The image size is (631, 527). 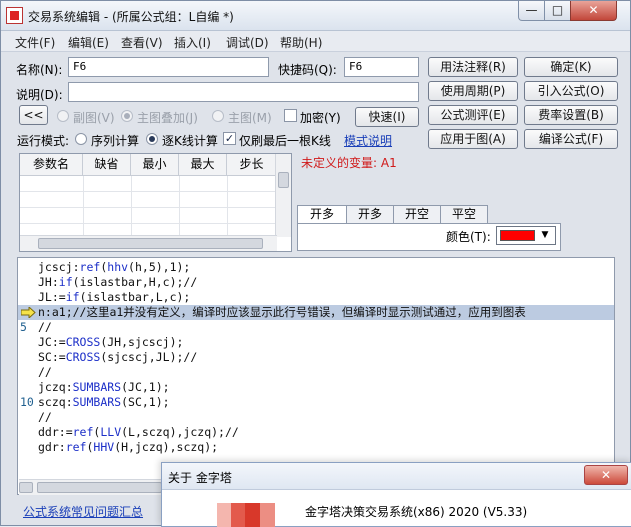 What do you see at coordinates (246, 515) in the screenshot?
I see `product-logo` at bounding box center [246, 515].